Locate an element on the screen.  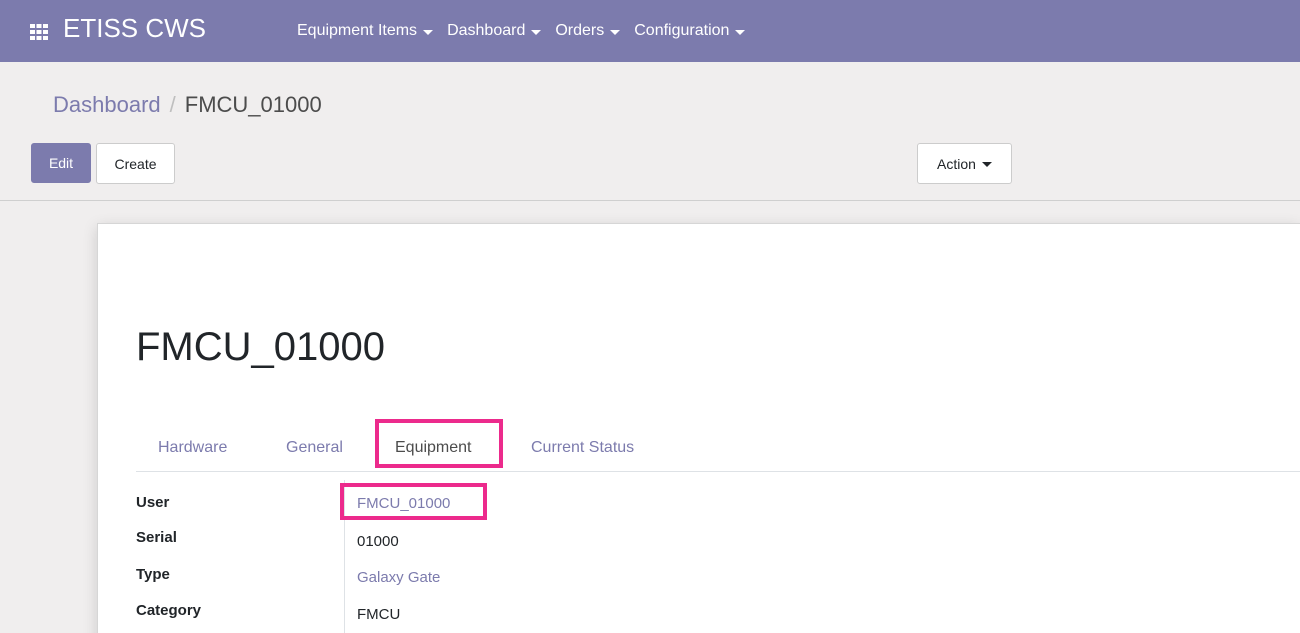
tab-equipment: Equipment is located at coordinates (433, 448).